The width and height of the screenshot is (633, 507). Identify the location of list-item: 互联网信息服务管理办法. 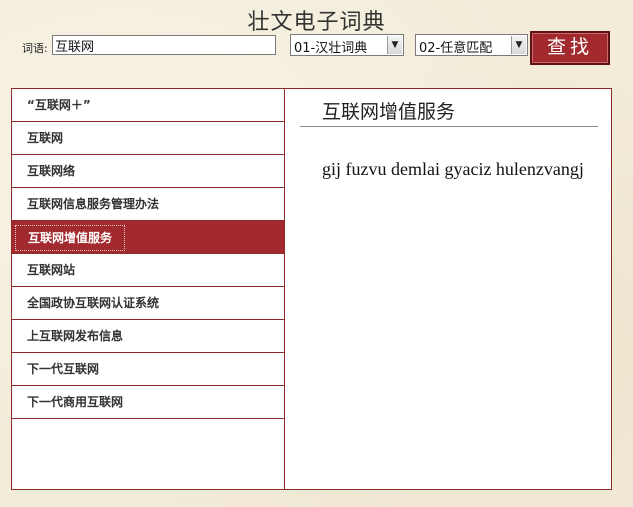
(148, 204).